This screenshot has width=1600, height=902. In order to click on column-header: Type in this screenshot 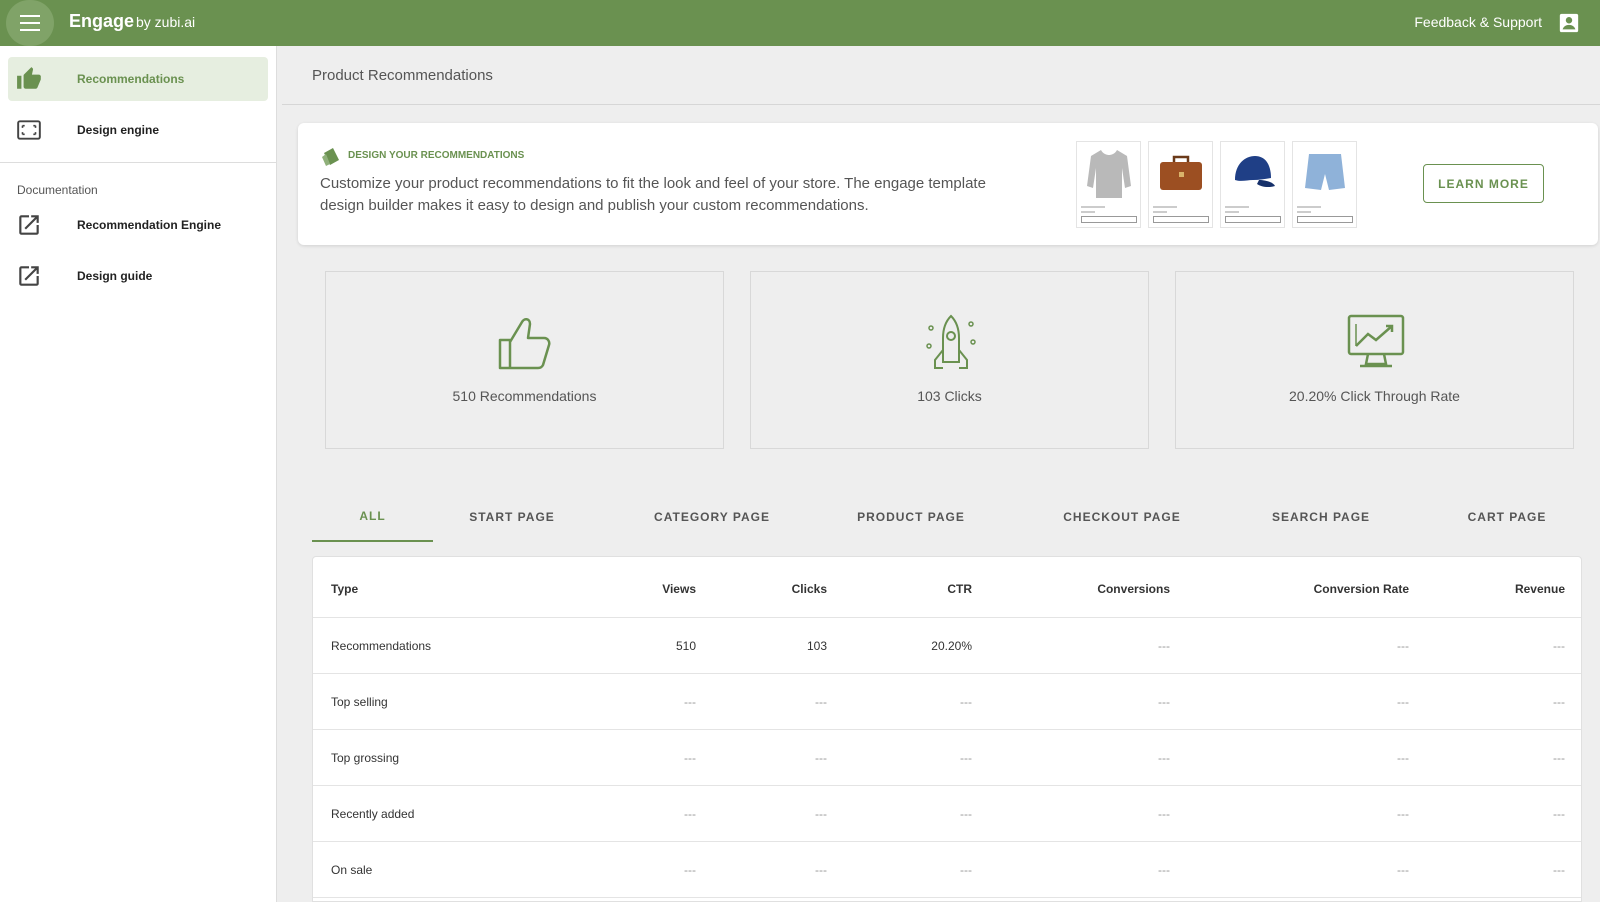, I will do `click(344, 589)`.